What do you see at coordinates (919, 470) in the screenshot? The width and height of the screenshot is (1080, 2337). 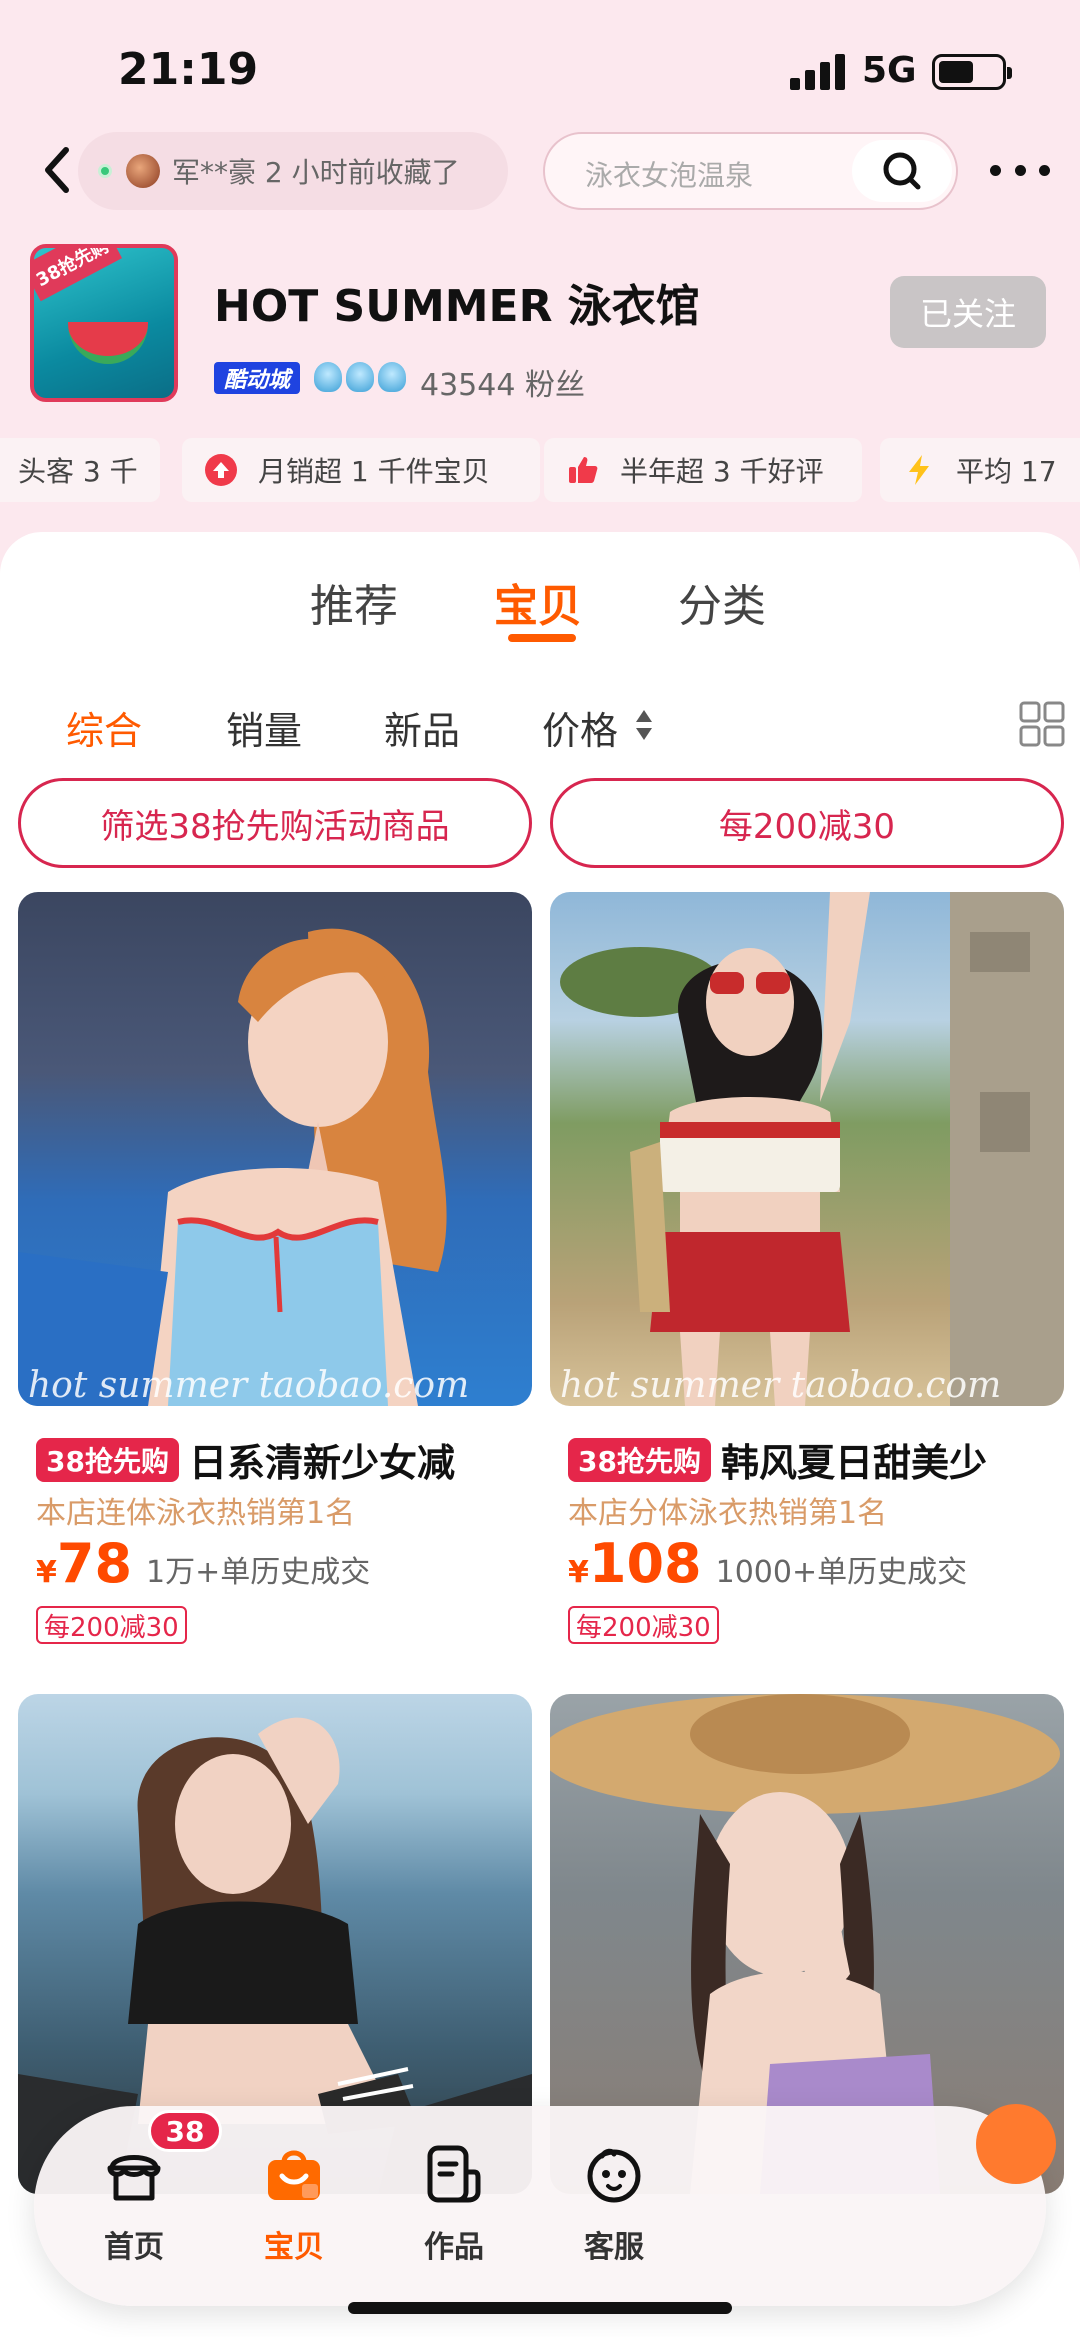 I see `lightning-icon` at bounding box center [919, 470].